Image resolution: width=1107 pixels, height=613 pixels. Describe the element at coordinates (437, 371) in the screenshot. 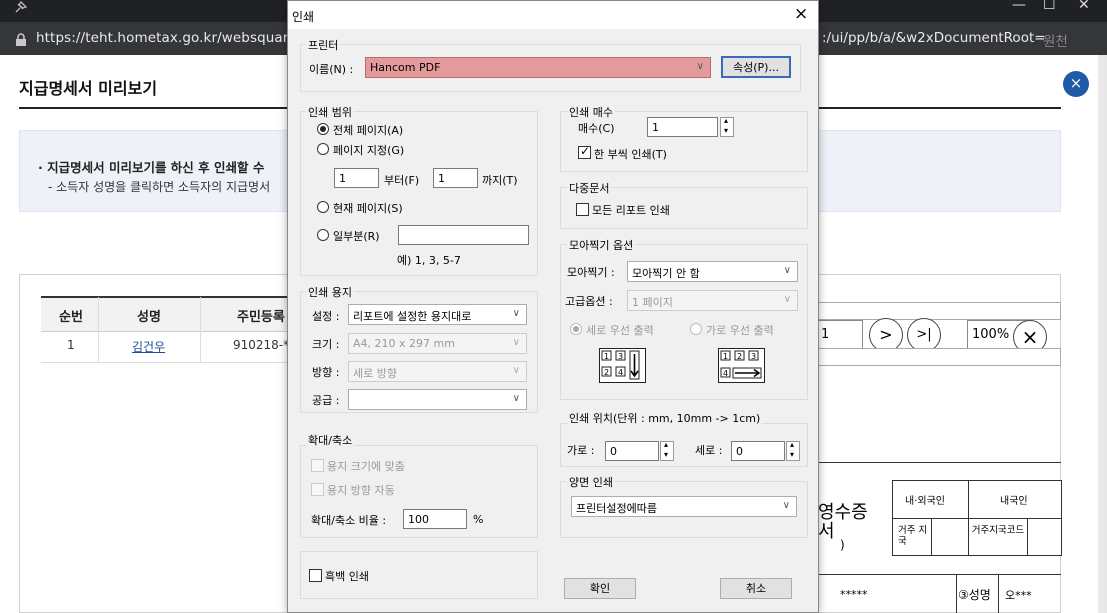

I see `paper-orient-select: 세로 방향 ∨` at that location.